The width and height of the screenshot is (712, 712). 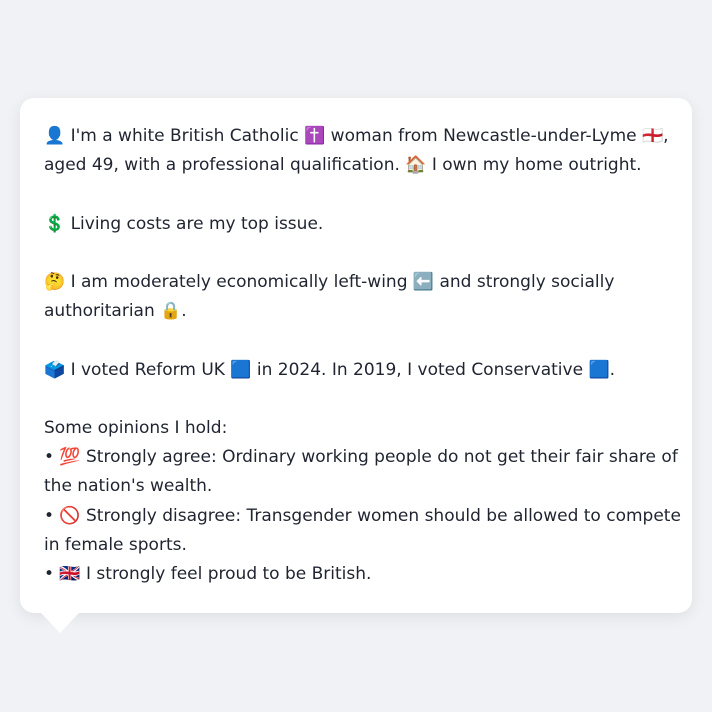 What do you see at coordinates (60, 622) in the screenshot?
I see `bubble-tail` at bounding box center [60, 622].